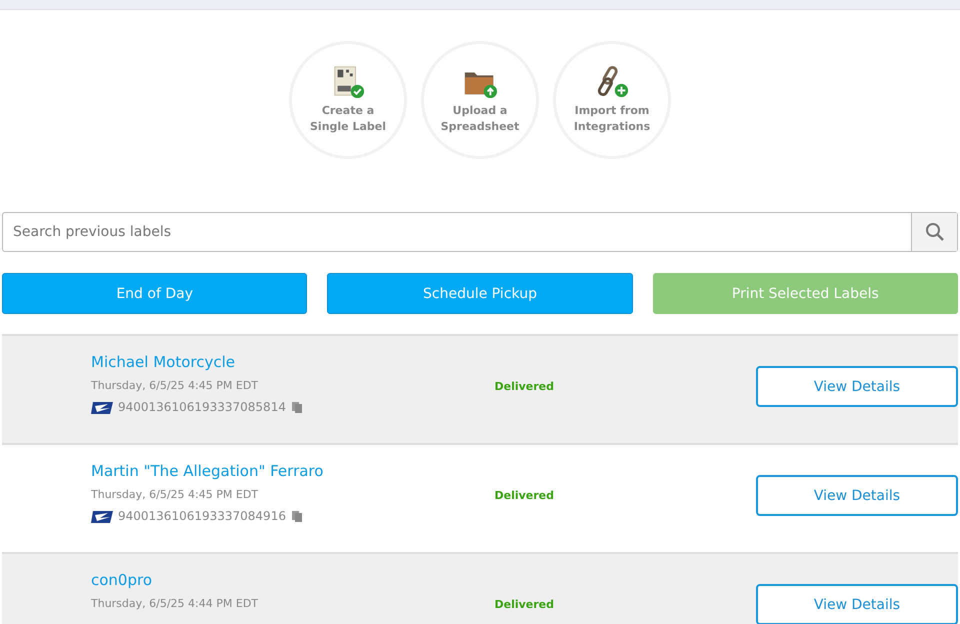 Image resolution: width=960 pixels, height=624 pixels. Describe the element at coordinates (292, 471) in the screenshot. I see `recipient-link: Martin "The Allegation" Ferraro` at that location.